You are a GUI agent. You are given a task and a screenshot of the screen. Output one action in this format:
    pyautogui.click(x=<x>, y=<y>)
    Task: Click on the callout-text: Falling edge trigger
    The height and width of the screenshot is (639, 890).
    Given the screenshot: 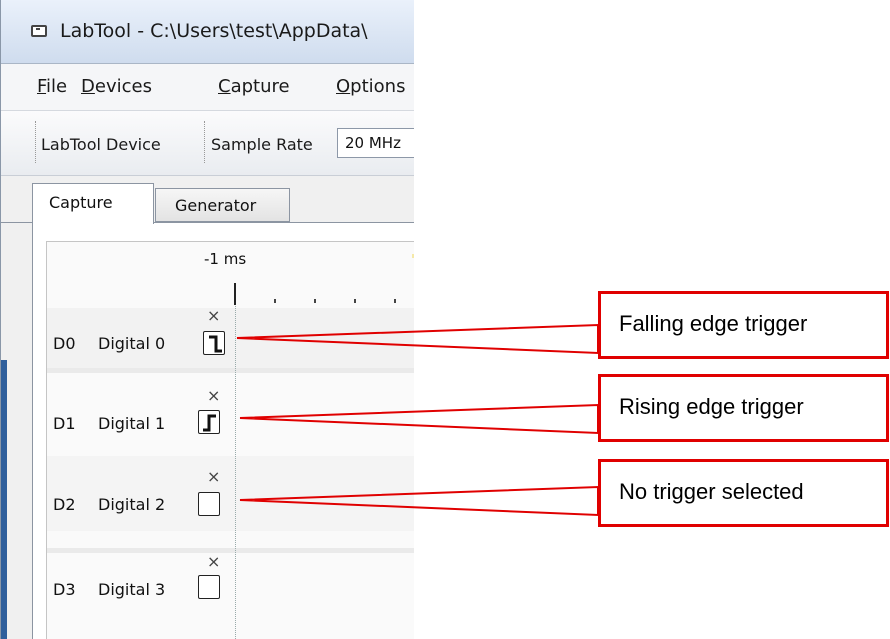 What is the action you would take?
    pyautogui.click(x=713, y=323)
    